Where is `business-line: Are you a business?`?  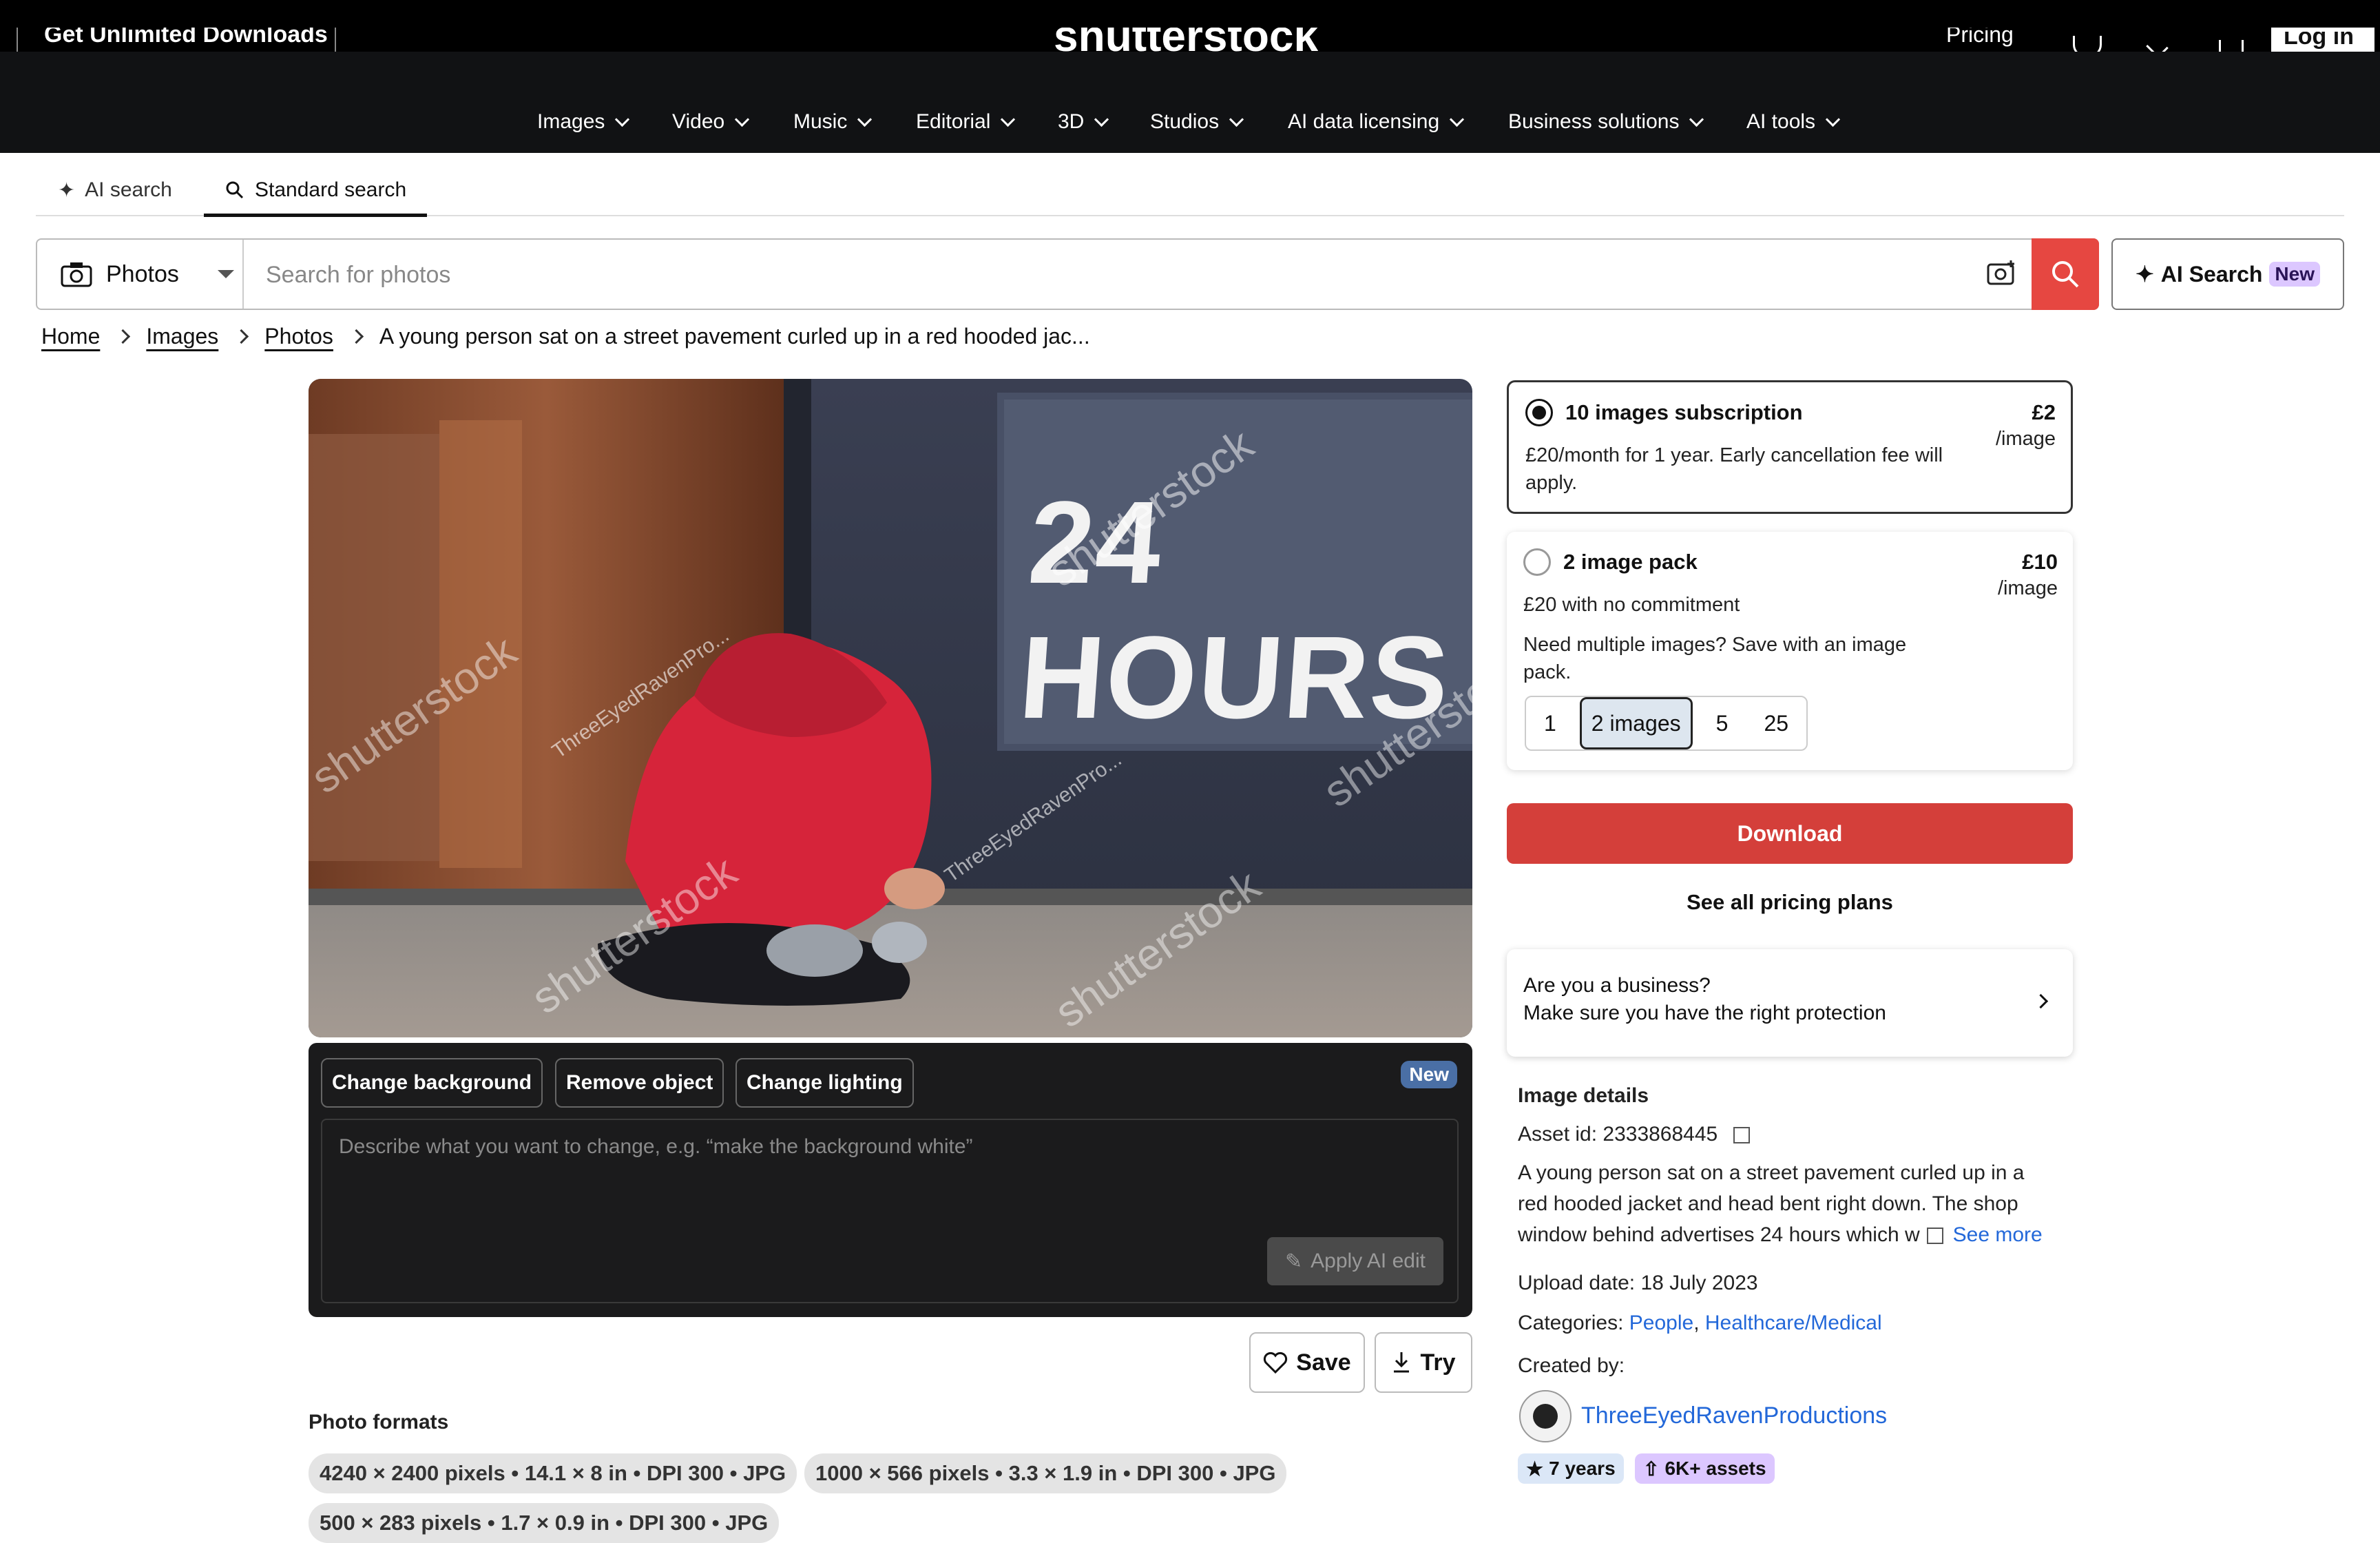
business-line: Are you a business? is located at coordinates (1617, 986).